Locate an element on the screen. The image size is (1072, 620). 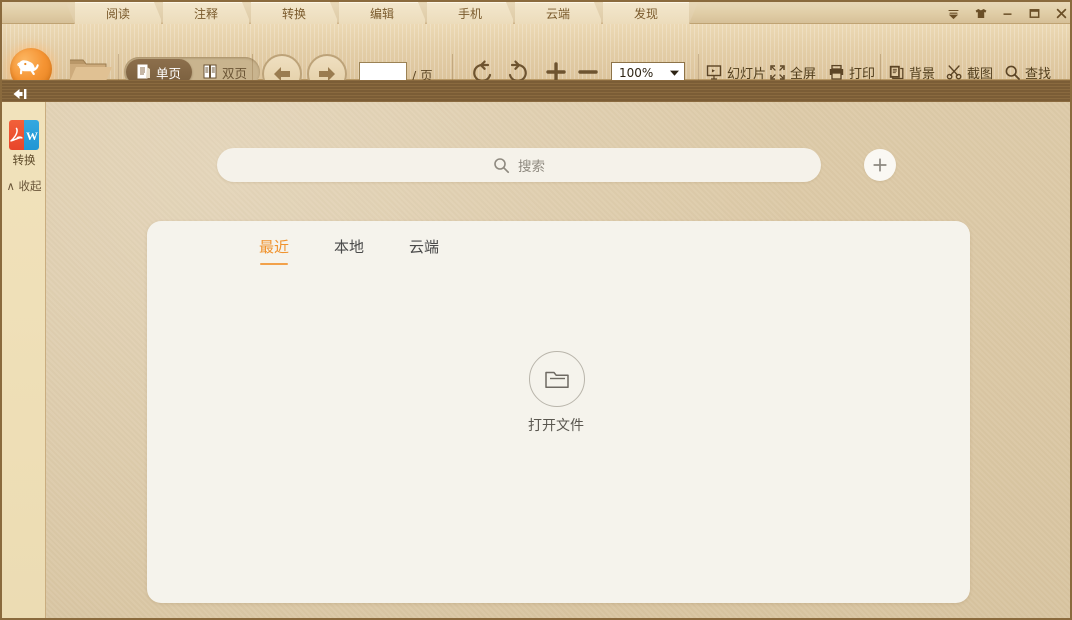
tab-list: 阅读 注释 转换 编辑 手机 云端 发现 is located at coordinates (382, 13).